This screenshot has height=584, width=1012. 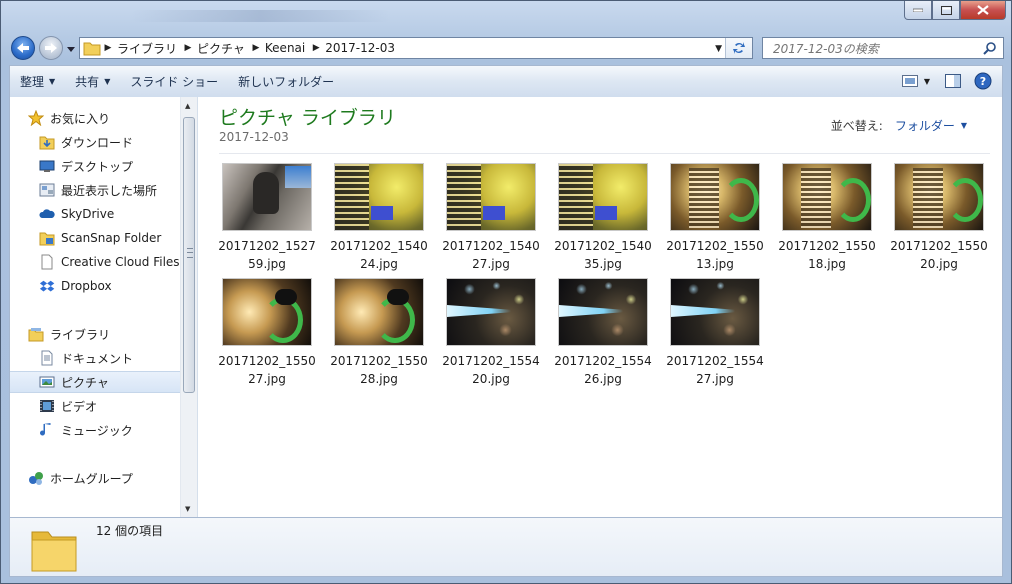 I want to click on search-input, so click(x=878, y=49).